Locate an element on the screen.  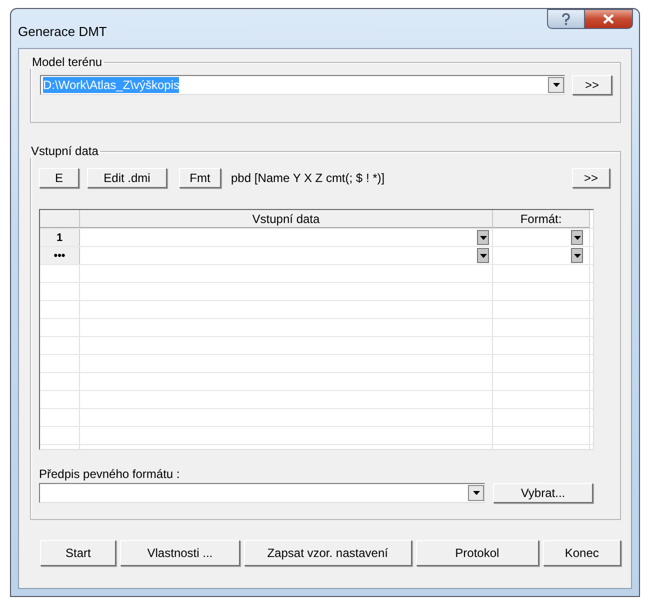
format-text: pbd [Name Y X Z cmt(; $ ! *)] is located at coordinates (308, 178).